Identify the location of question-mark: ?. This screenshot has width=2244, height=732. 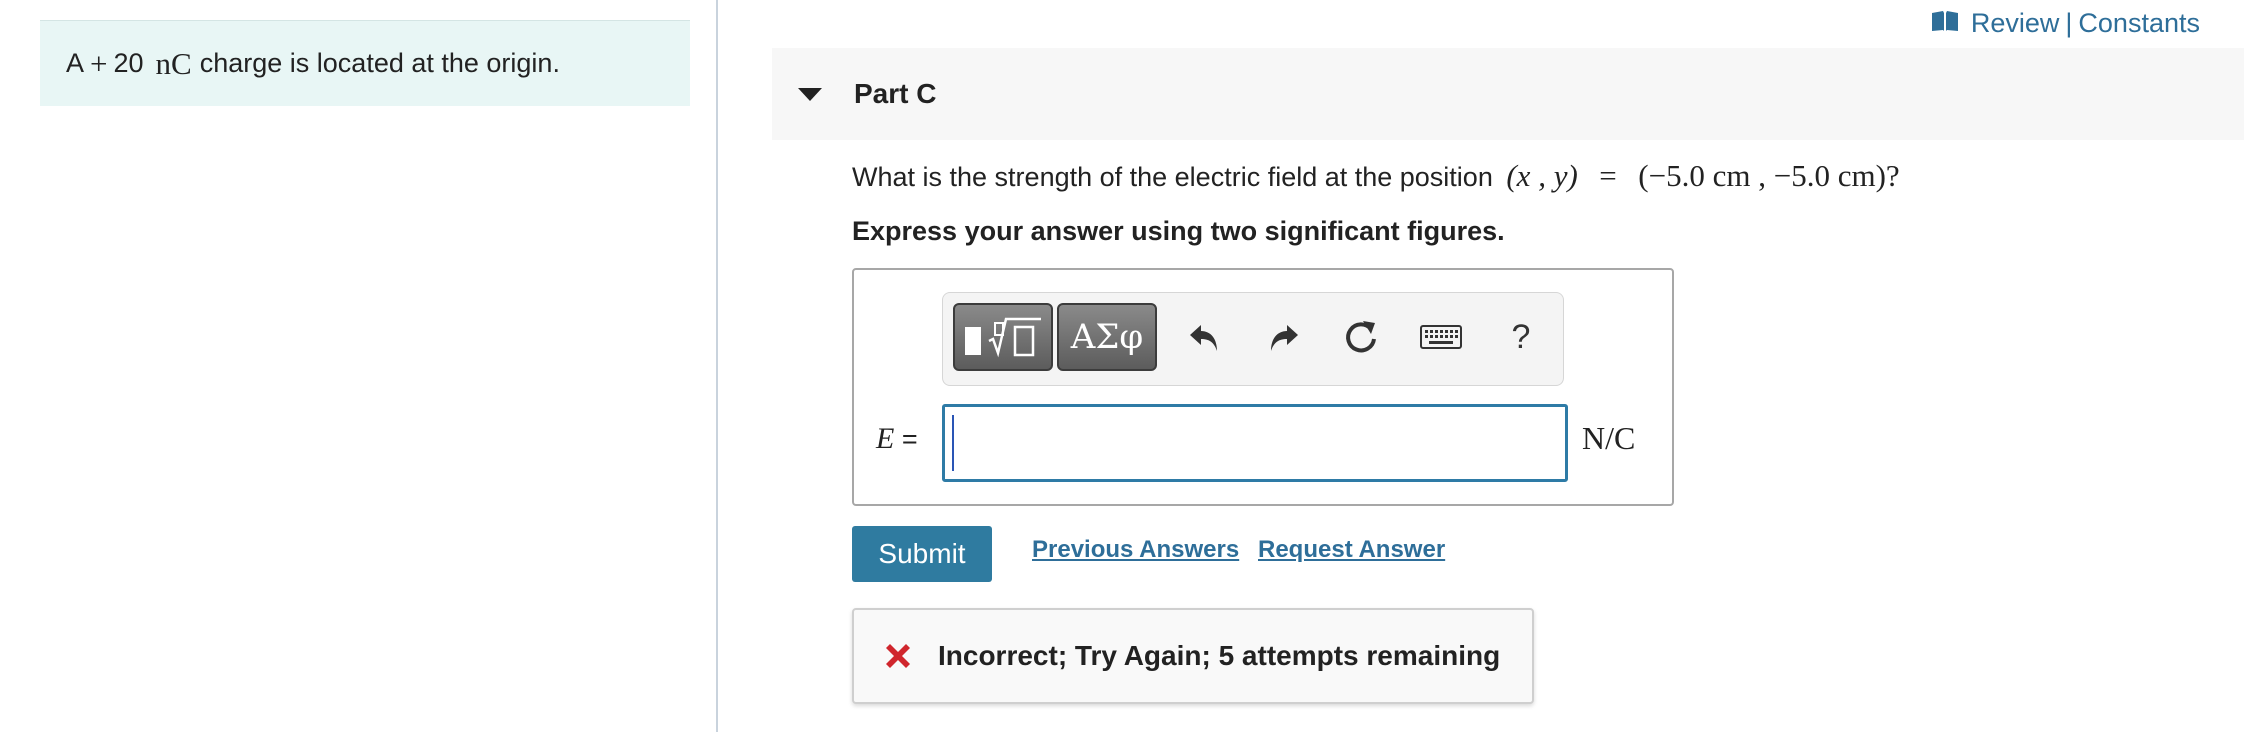
(1892, 175).